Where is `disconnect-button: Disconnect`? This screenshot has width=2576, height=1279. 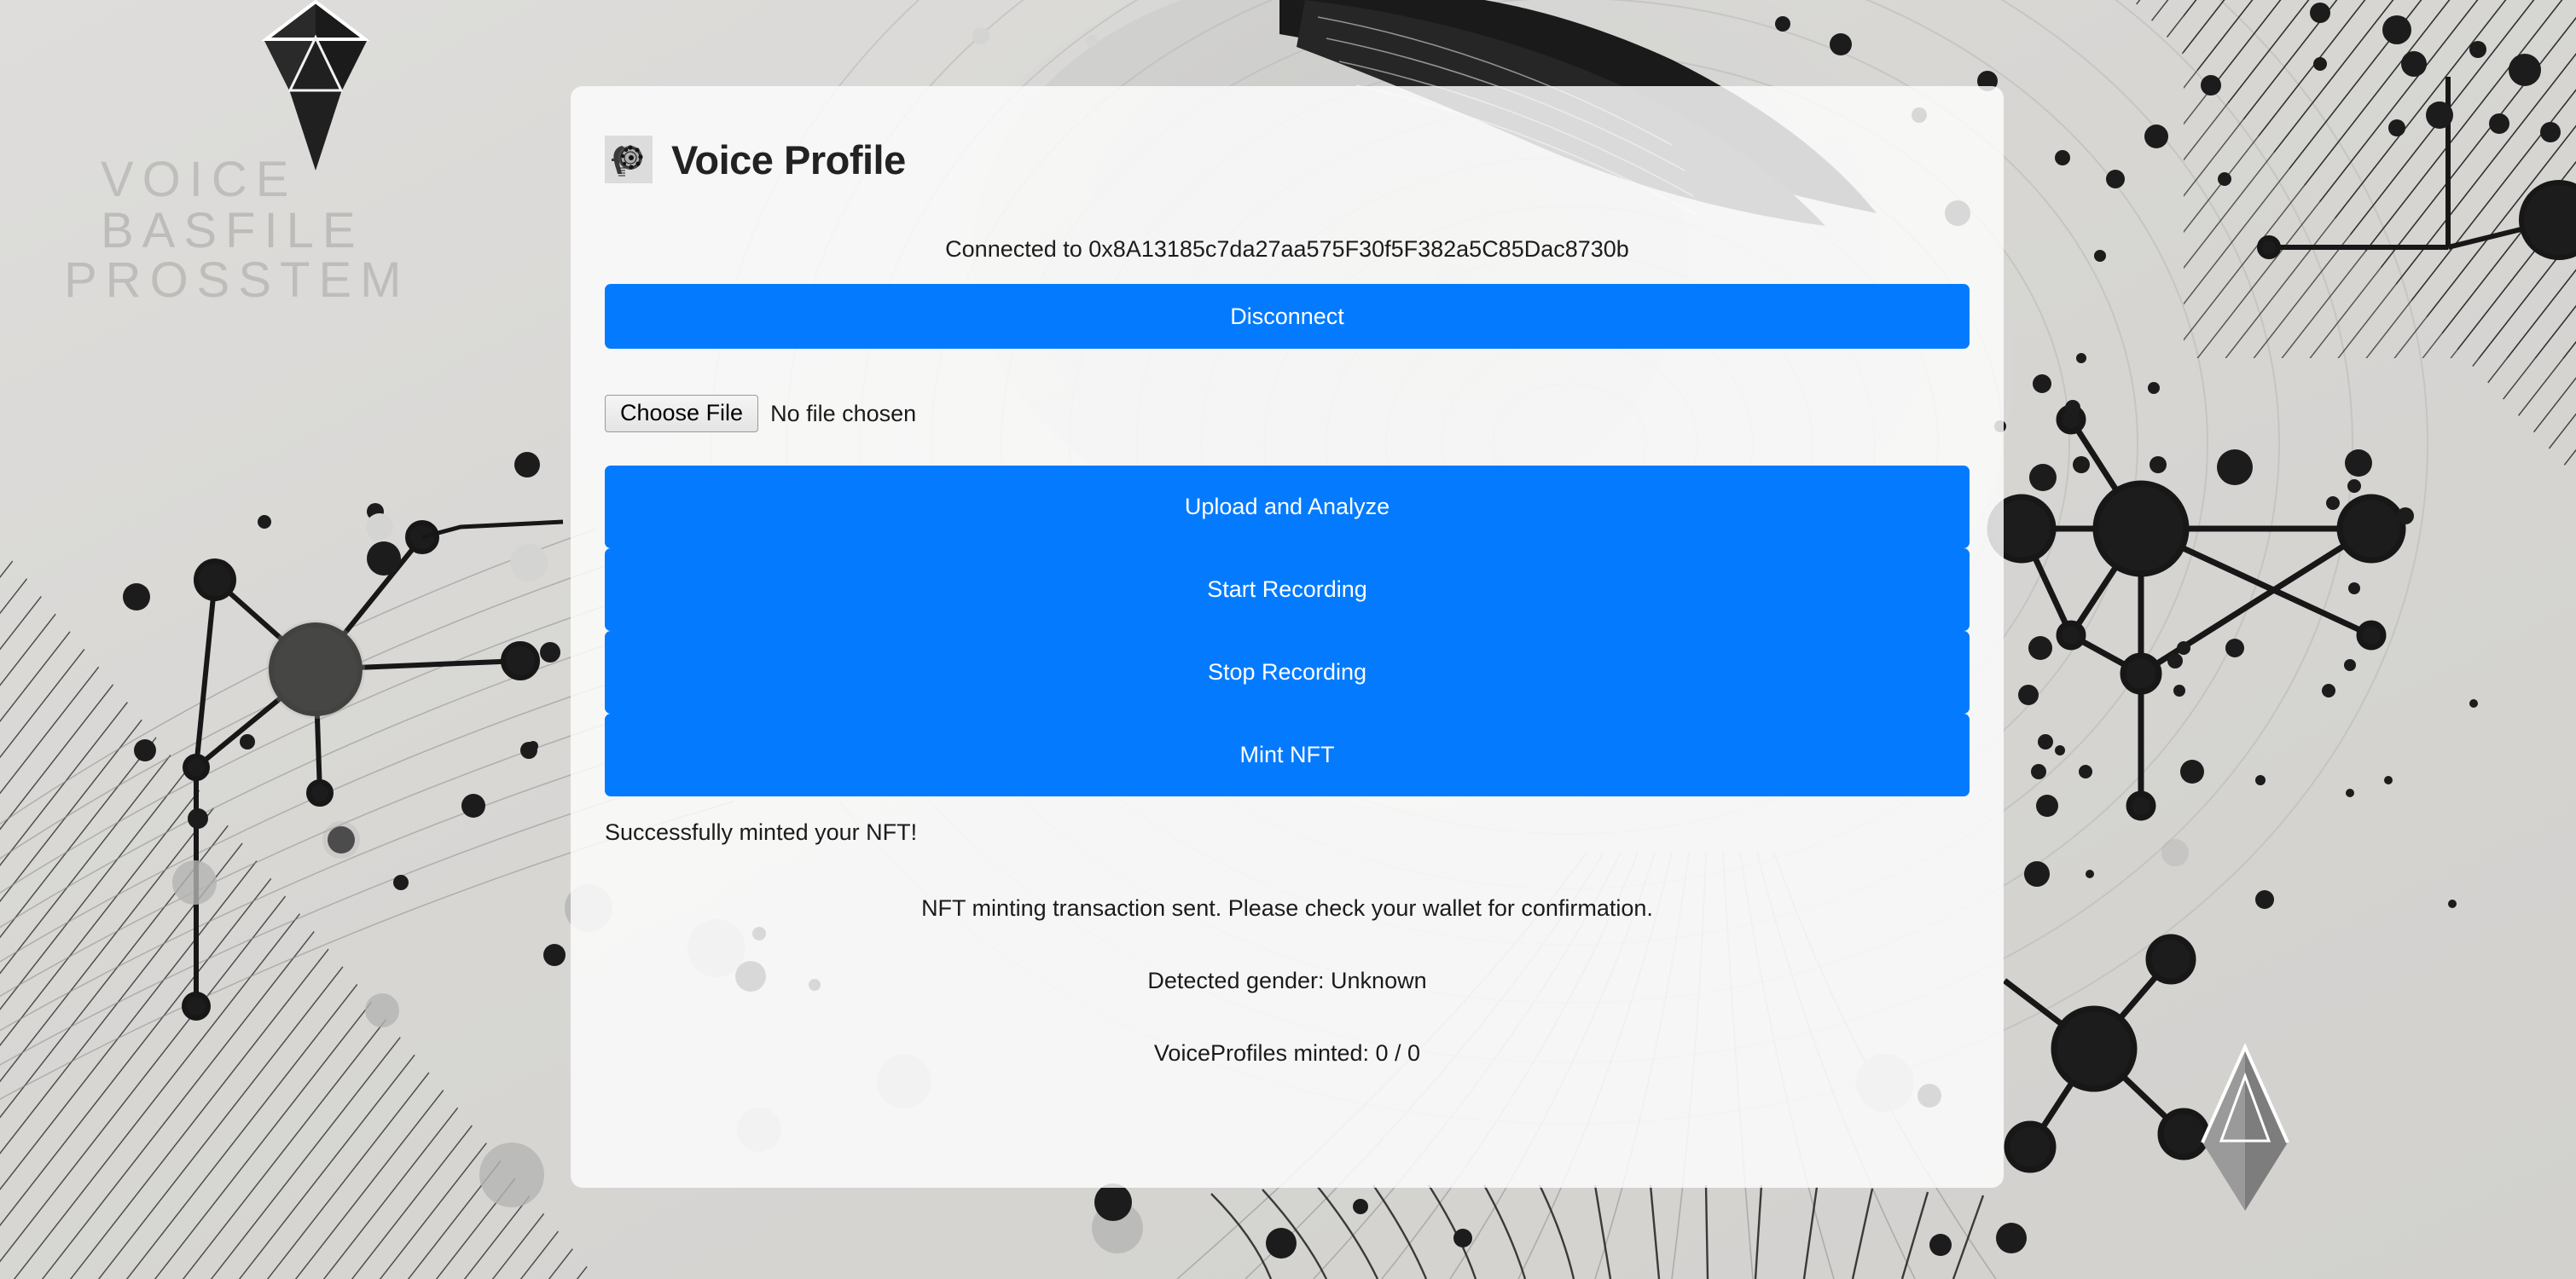 disconnect-button: Disconnect is located at coordinates (1287, 316).